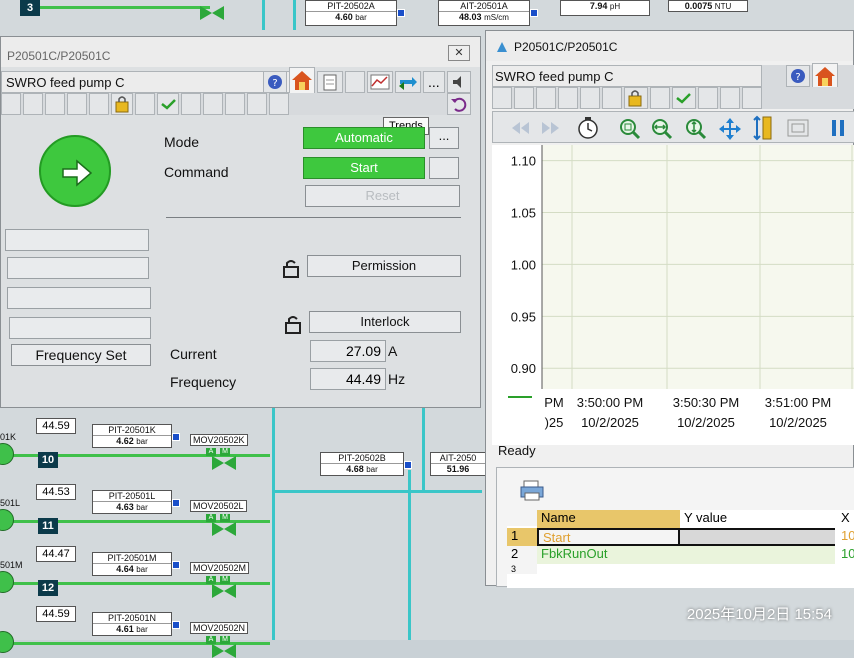 This screenshot has width=854, height=658. What do you see at coordinates (588, 128) in the screenshot?
I see `clock-icon` at bounding box center [588, 128].